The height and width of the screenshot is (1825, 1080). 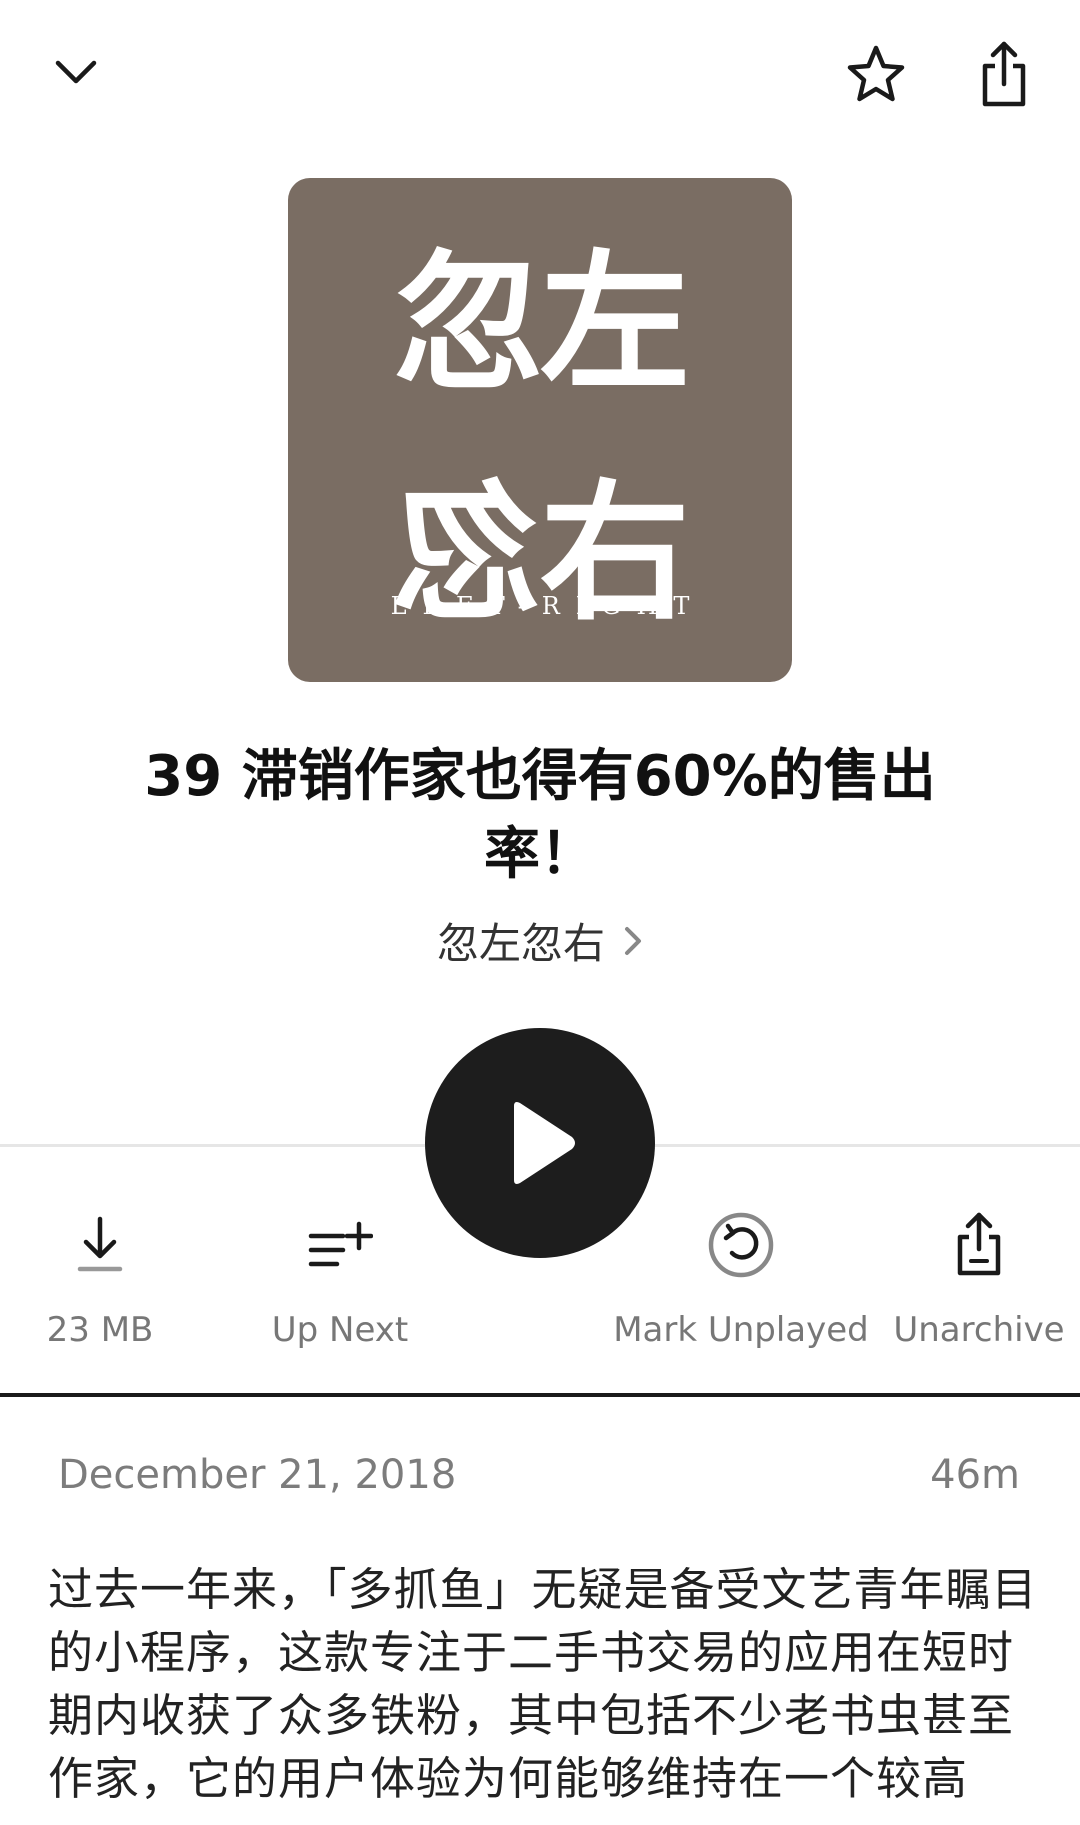 What do you see at coordinates (540, 1395) in the screenshot?
I see `section-divider` at bounding box center [540, 1395].